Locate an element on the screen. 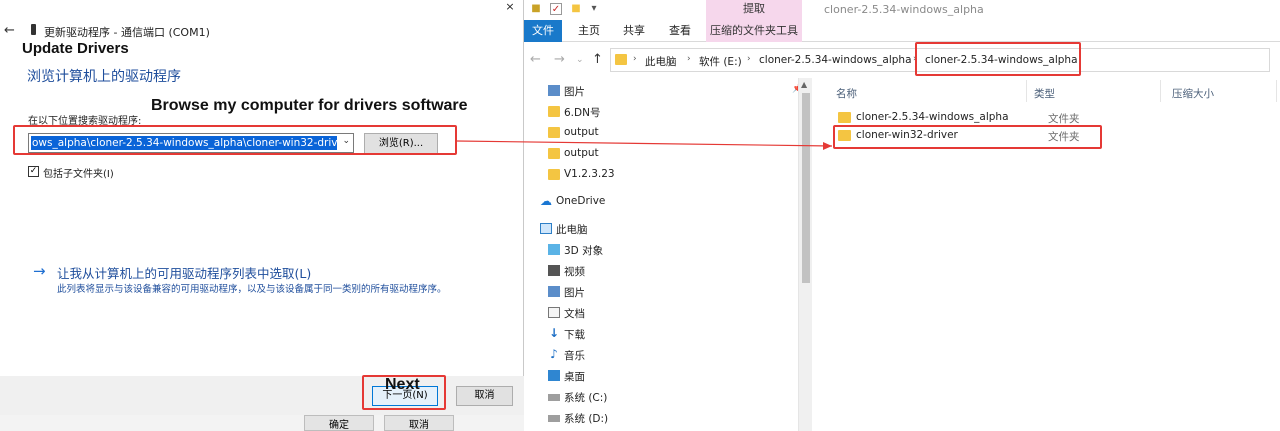 Image resolution: width=1280 pixels, height=431 pixels. annotation-arrow is located at coordinates (644, 145).